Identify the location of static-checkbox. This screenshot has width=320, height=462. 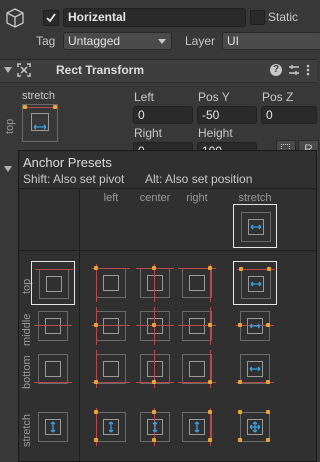
(257, 17).